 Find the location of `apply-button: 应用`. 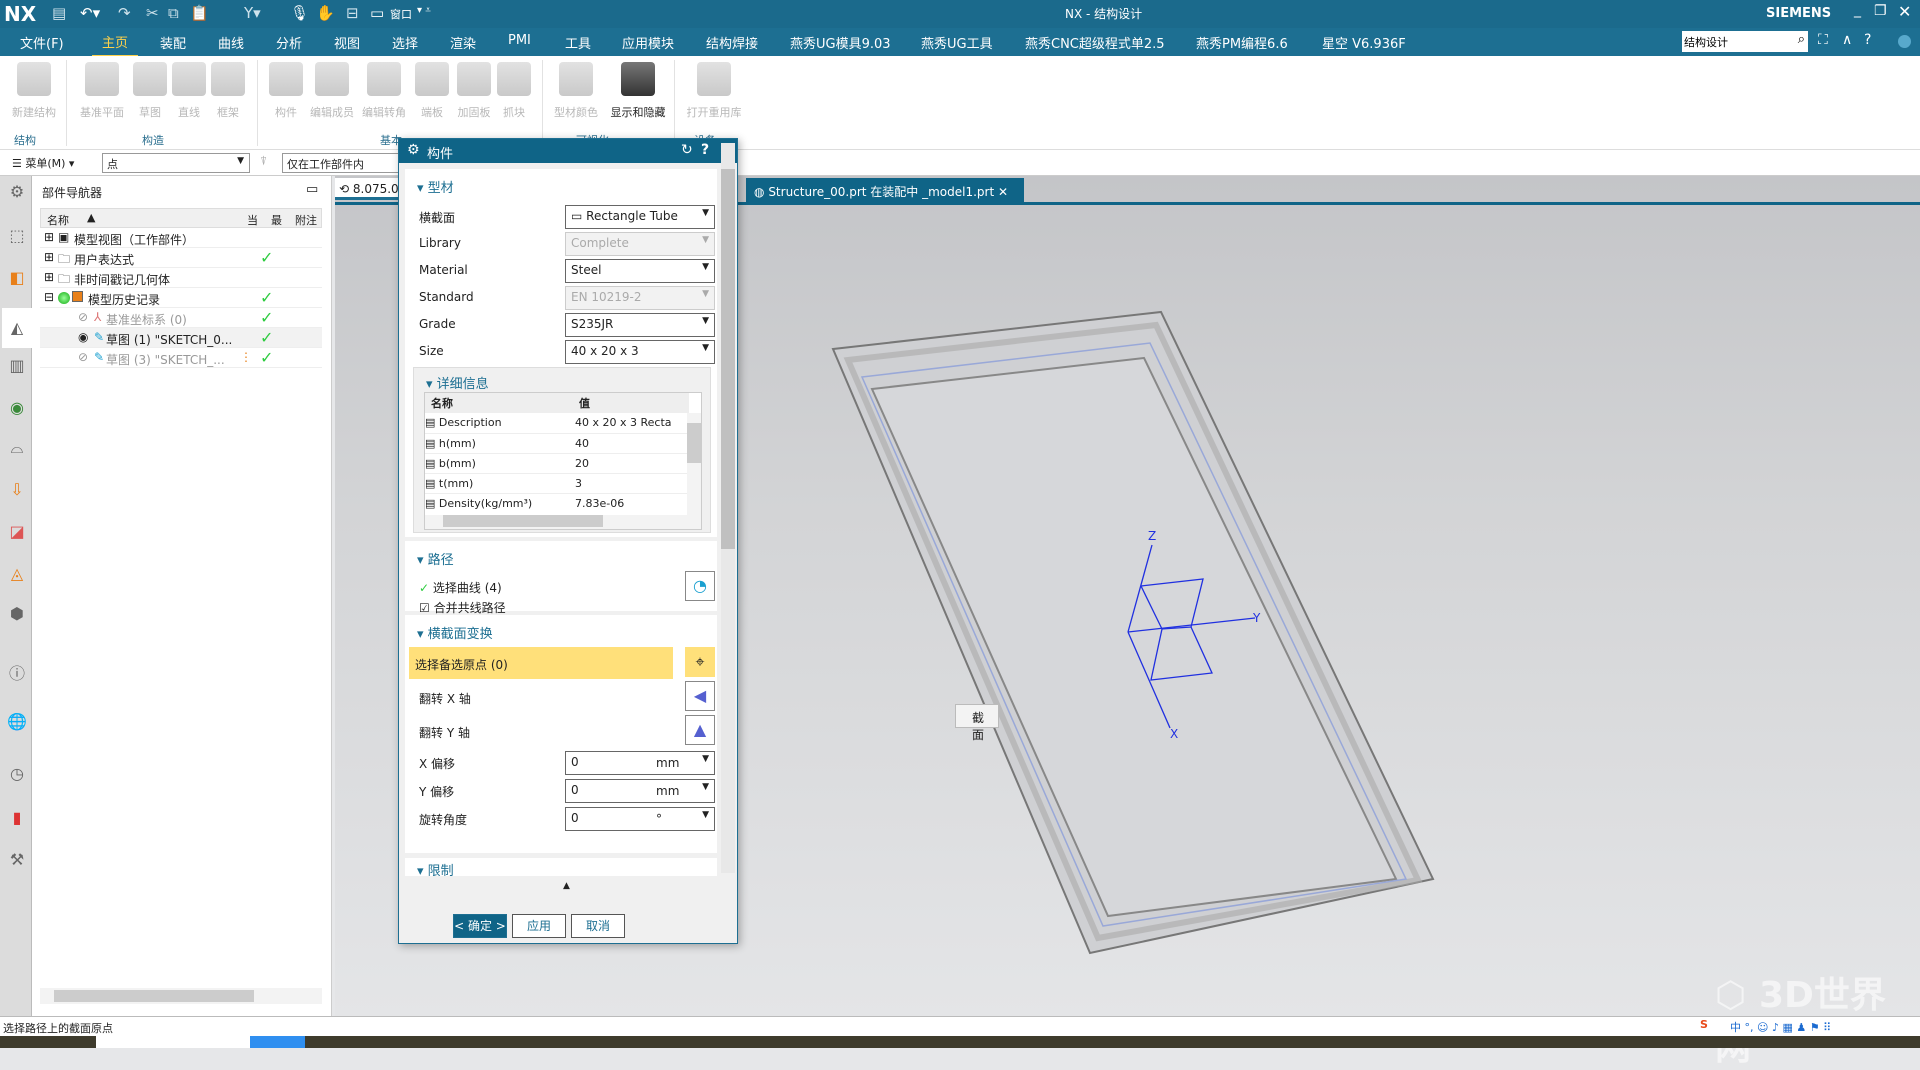

apply-button: 应用 is located at coordinates (539, 926).